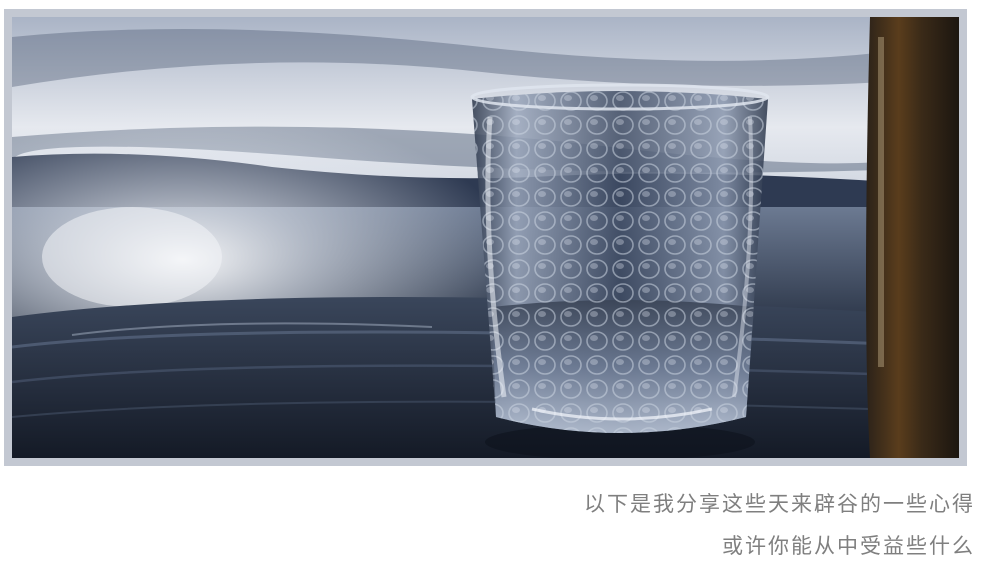 The height and width of the screenshot is (574, 989). I want to click on caption-line-1: 以下是我分享这些天来辟谷的一些心得, so click(779, 504).